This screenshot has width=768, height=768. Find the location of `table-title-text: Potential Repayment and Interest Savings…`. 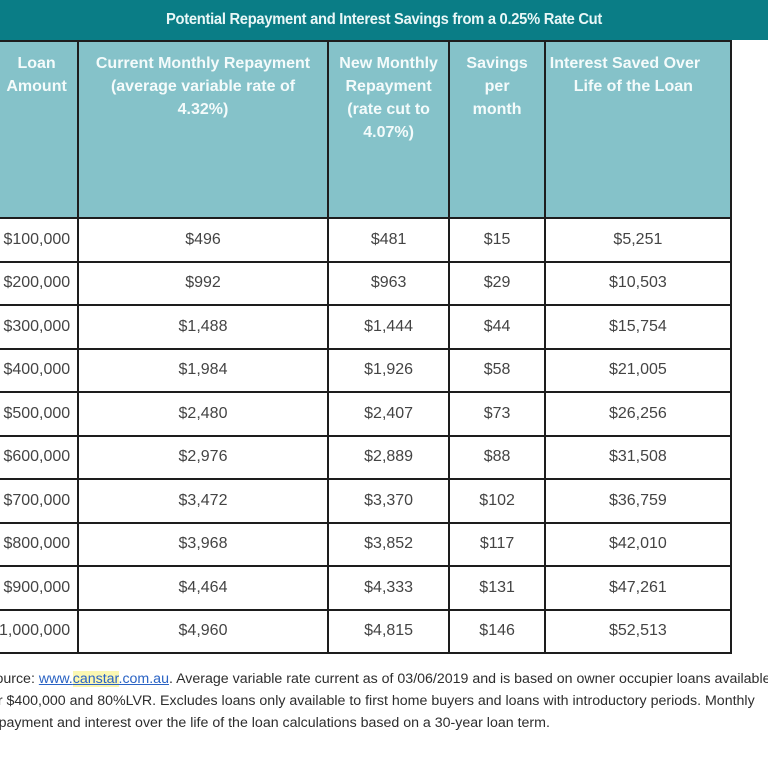

table-title-text: Potential Repayment and Interest Savings… is located at coordinates (384, 19).